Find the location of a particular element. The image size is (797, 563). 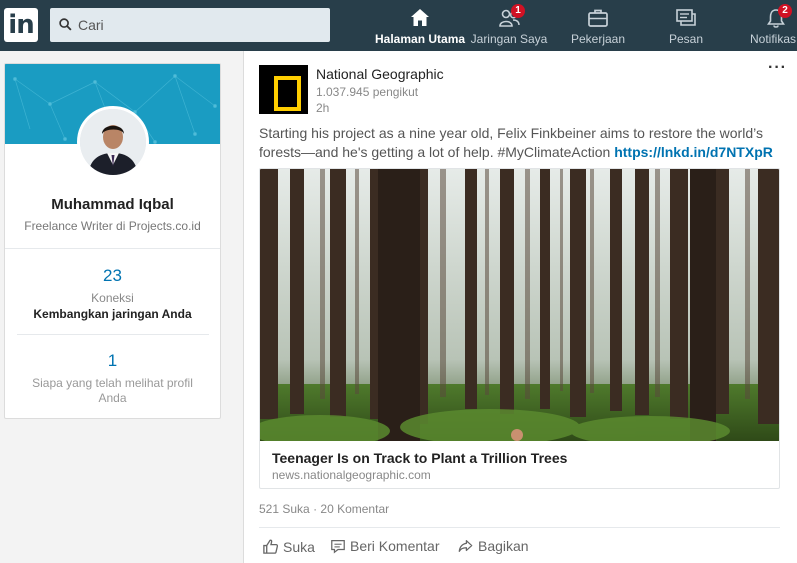

comment-button: Beri Komentar is located at coordinates (384, 546).